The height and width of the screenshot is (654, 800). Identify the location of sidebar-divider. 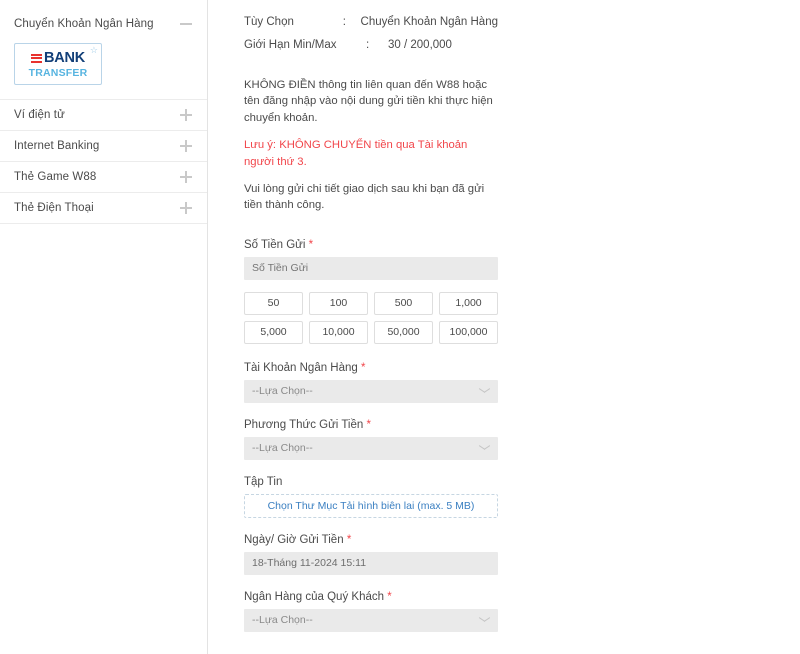
(103, 223).